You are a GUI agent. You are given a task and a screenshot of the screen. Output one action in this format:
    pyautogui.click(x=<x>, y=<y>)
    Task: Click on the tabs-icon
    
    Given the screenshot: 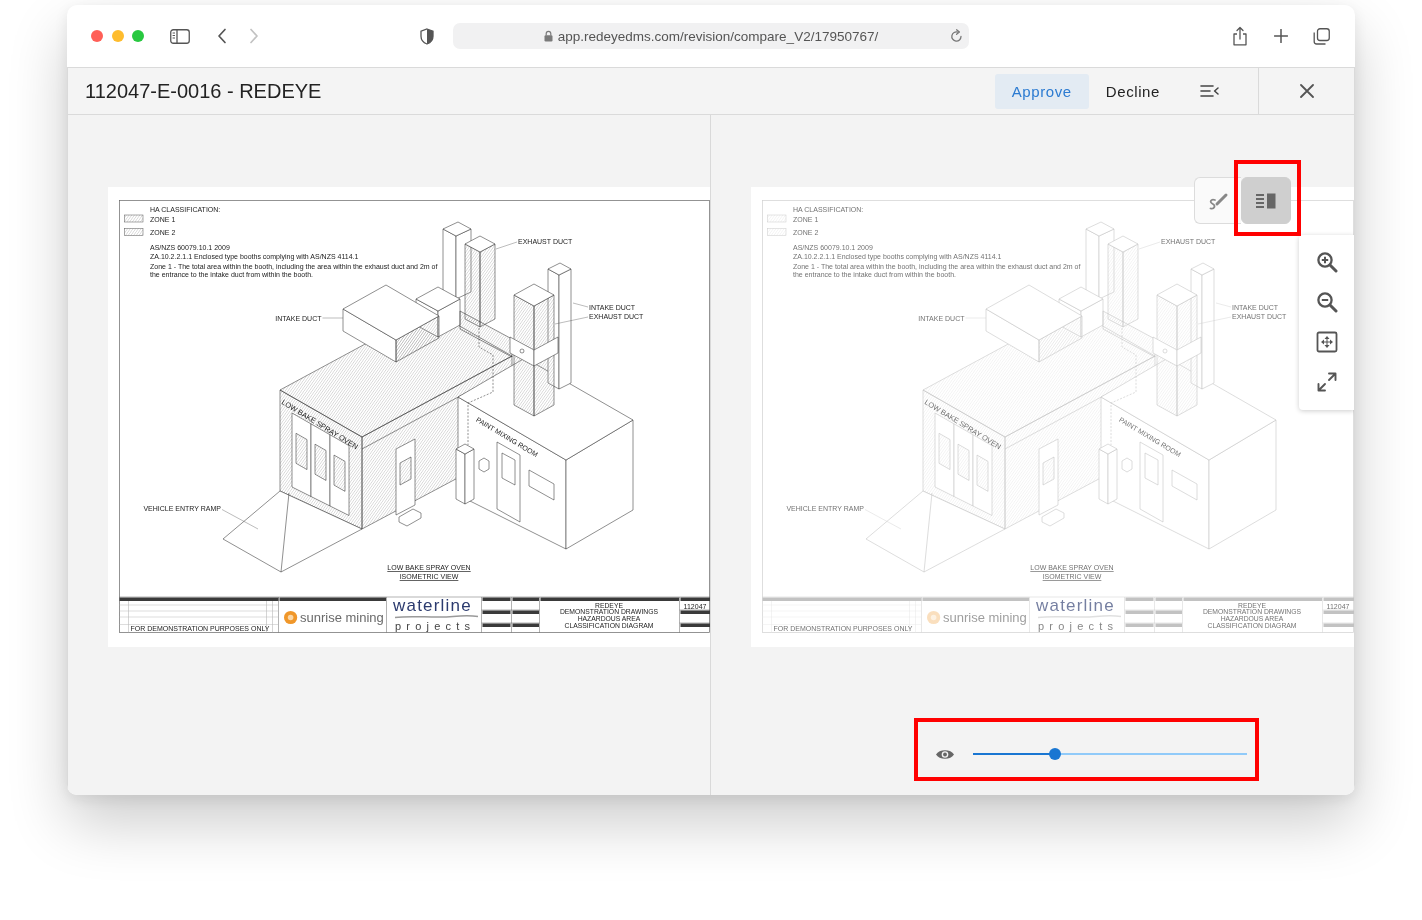 What is the action you would take?
    pyautogui.click(x=1321, y=36)
    